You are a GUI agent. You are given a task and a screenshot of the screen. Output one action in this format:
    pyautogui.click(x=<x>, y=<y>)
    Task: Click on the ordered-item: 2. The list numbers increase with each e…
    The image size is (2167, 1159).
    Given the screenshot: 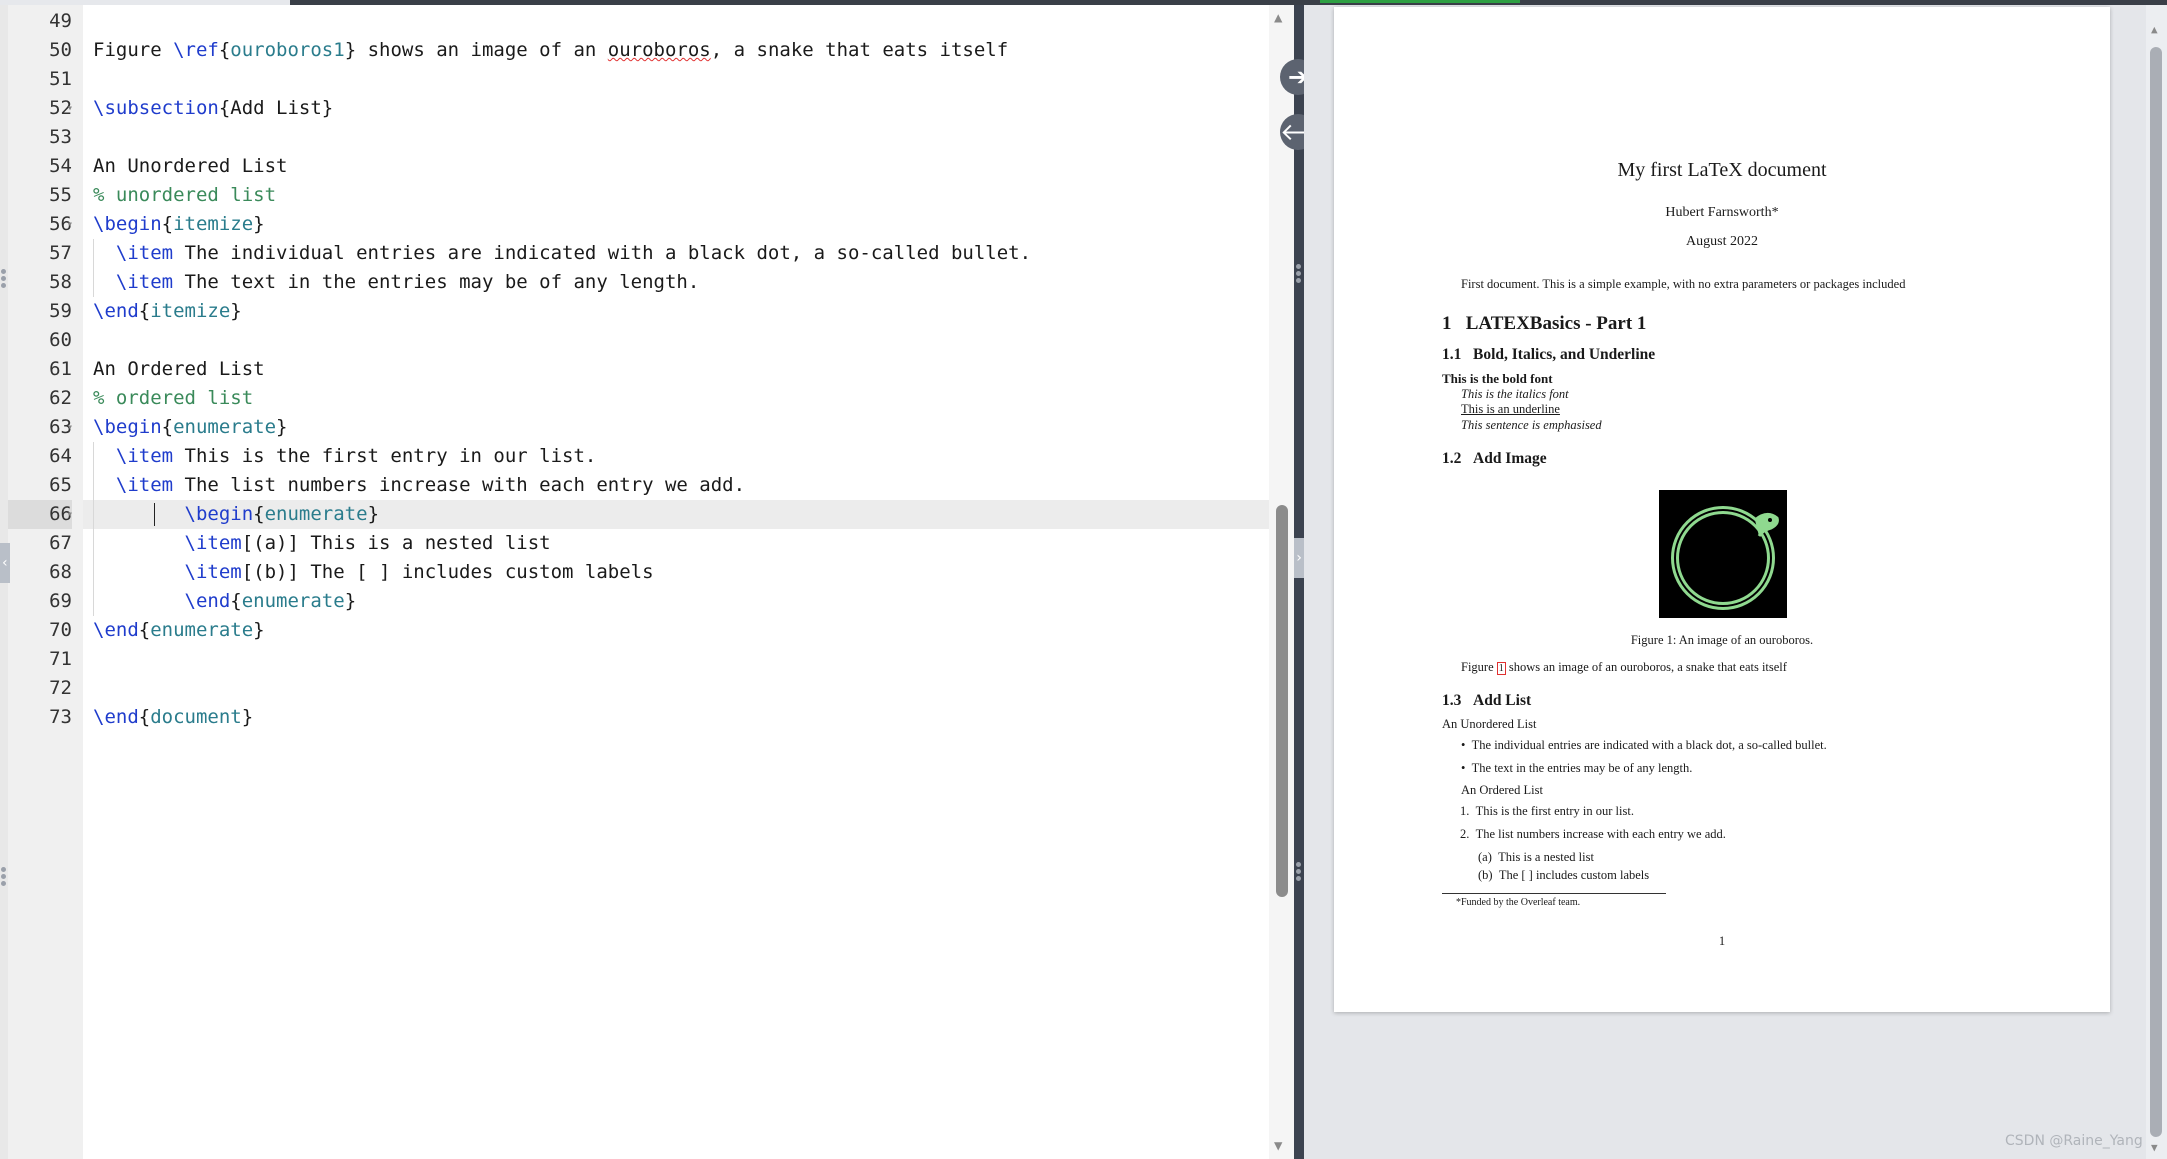 What is the action you would take?
    pyautogui.click(x=1593, y=834)
    